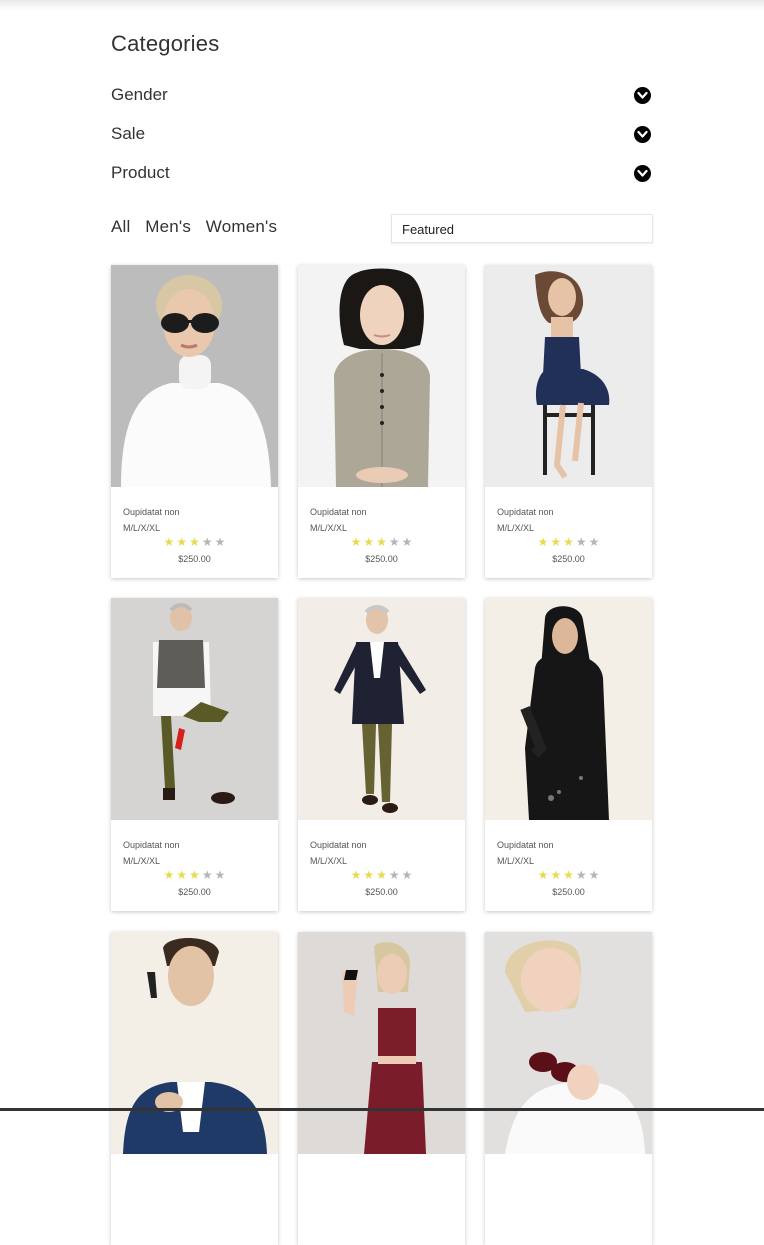  Describe the element at coordinates (382, 174) in the screenshot. I see `category-product: Product` at that location.